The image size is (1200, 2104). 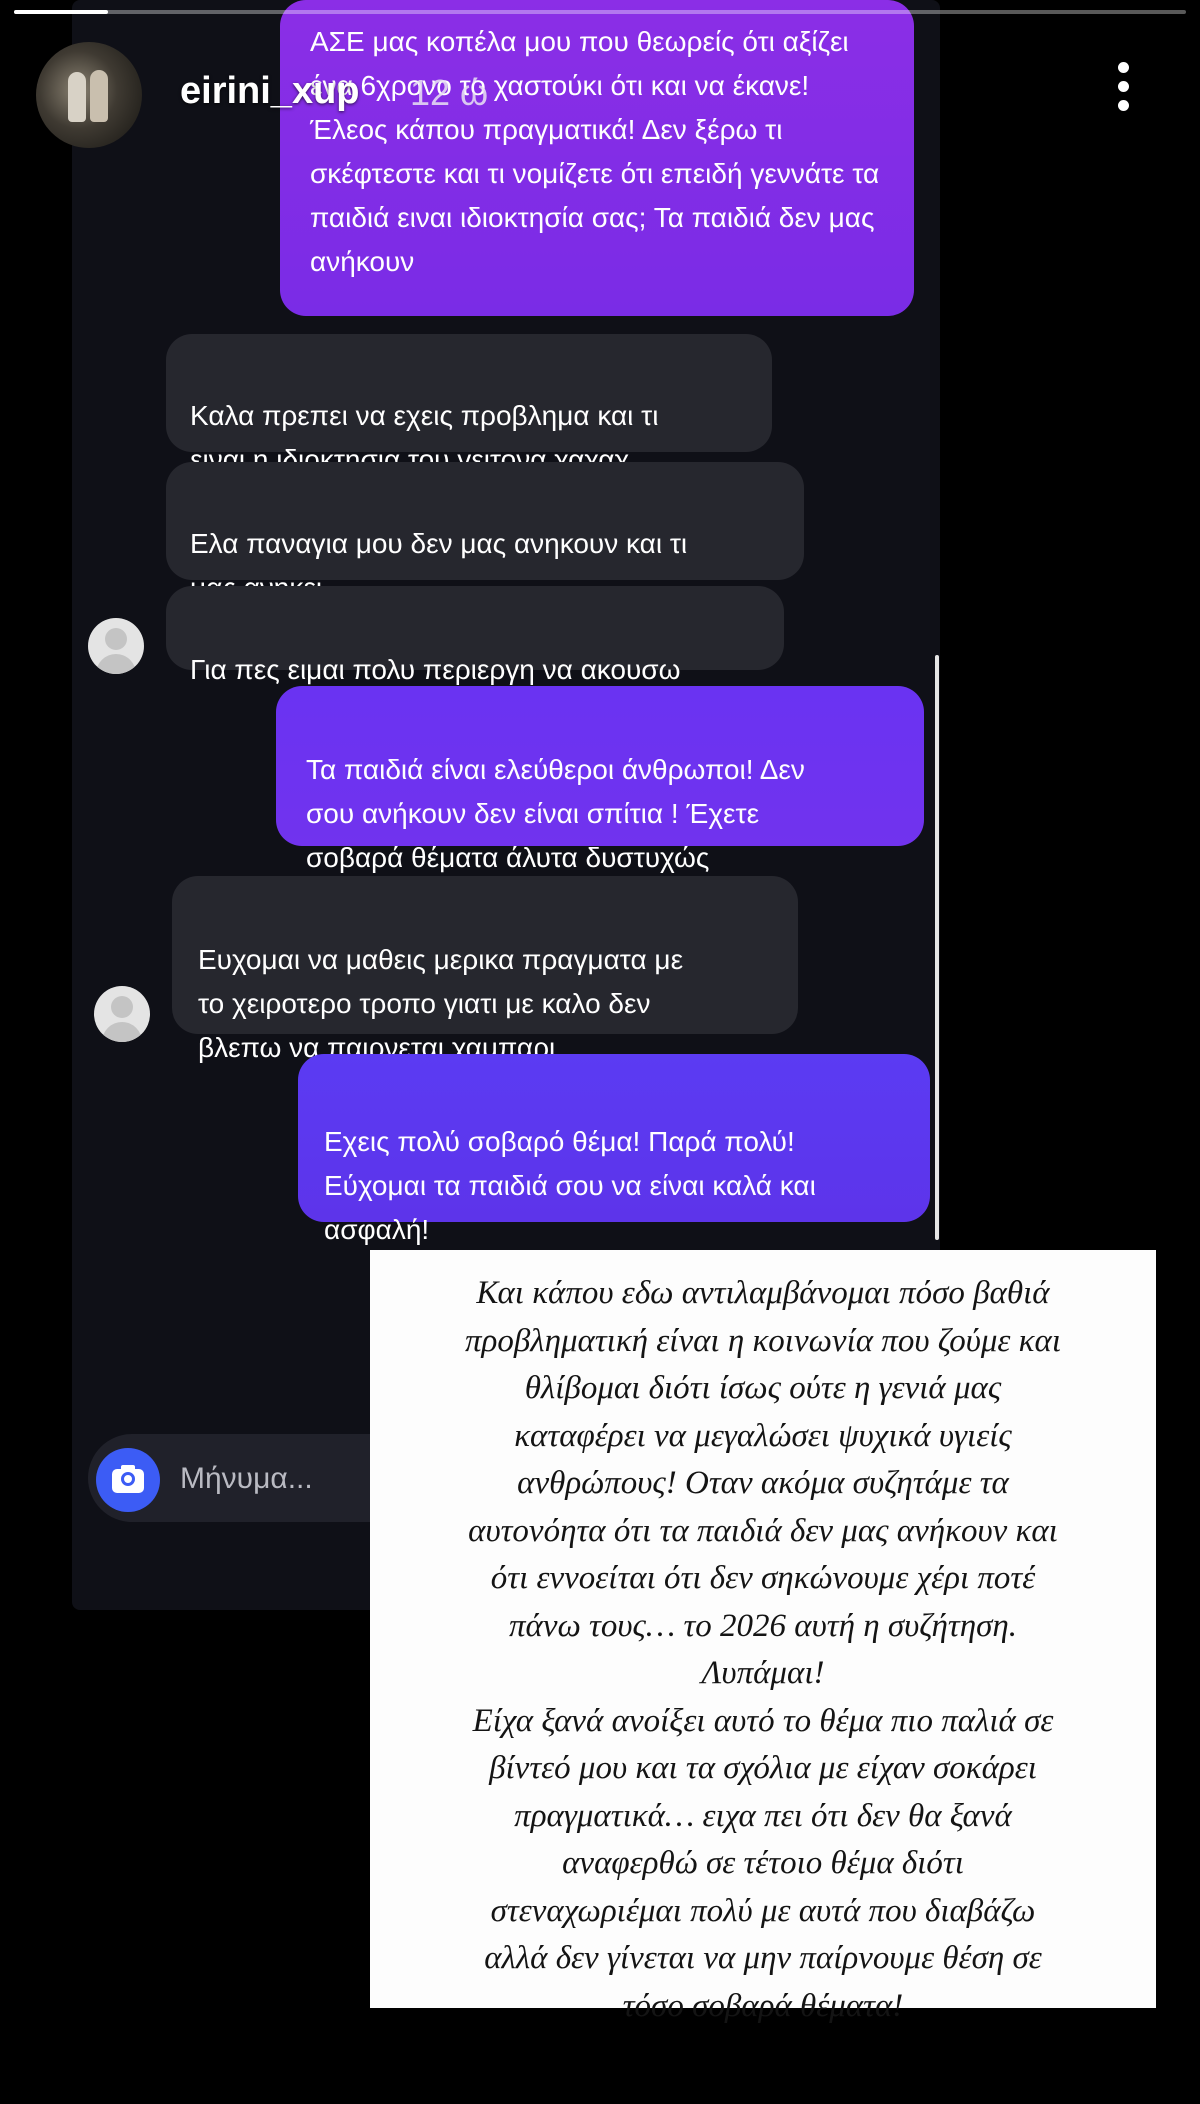 What do you see at coordinates (270, 91) in the screenshot?
I see `username: eirini_xup` at bounding box center [270, 91].